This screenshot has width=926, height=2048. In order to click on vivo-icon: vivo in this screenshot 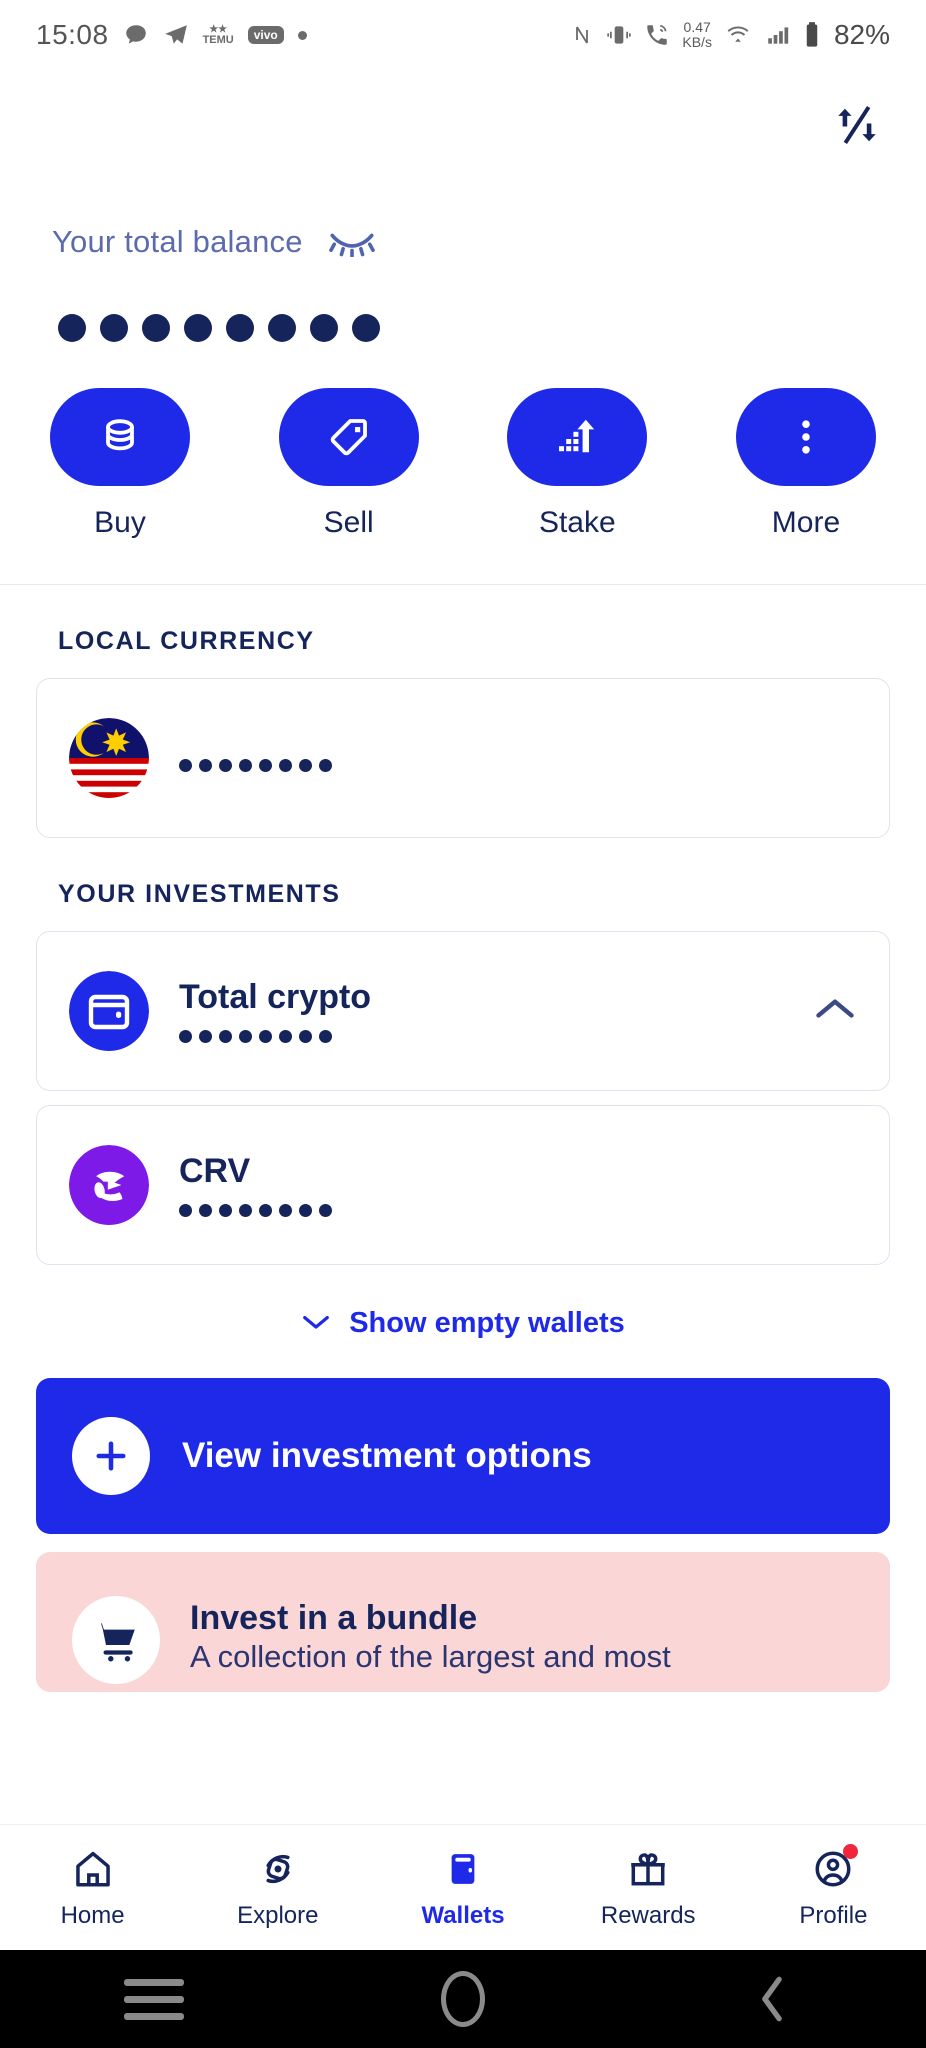, I will do `click(265, 35)`.